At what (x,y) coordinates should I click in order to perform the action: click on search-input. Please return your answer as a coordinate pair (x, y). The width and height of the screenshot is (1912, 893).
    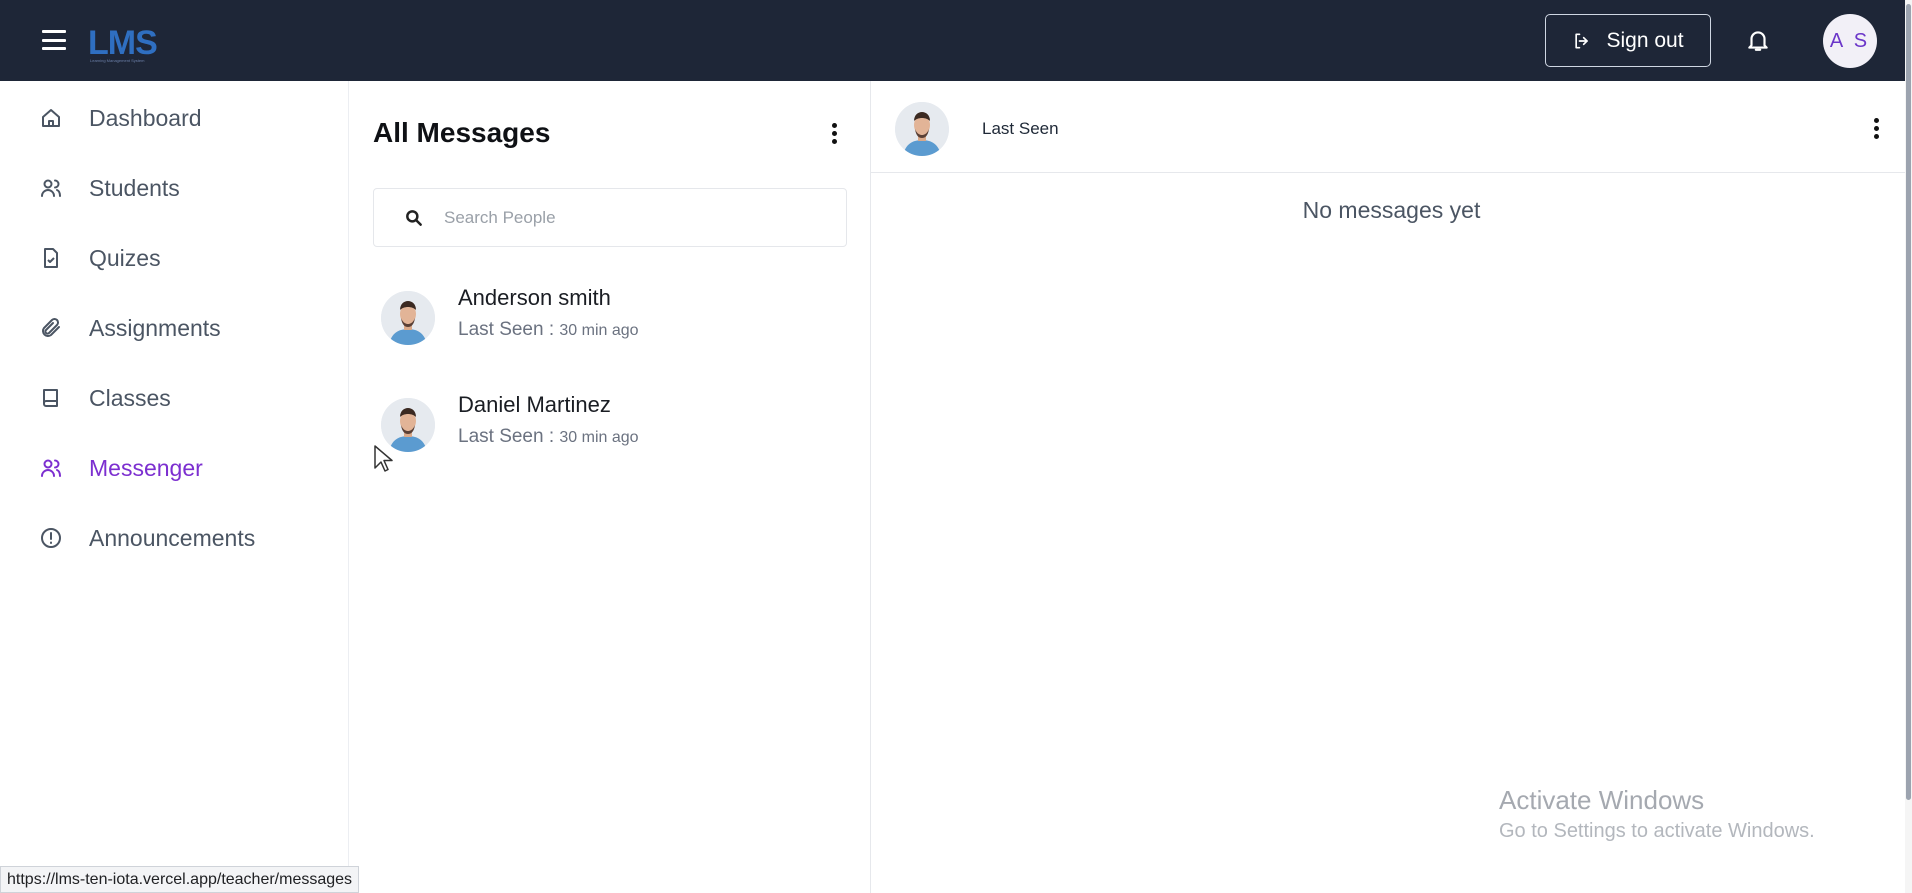
    Looking at the image, I should click on (634, 218).